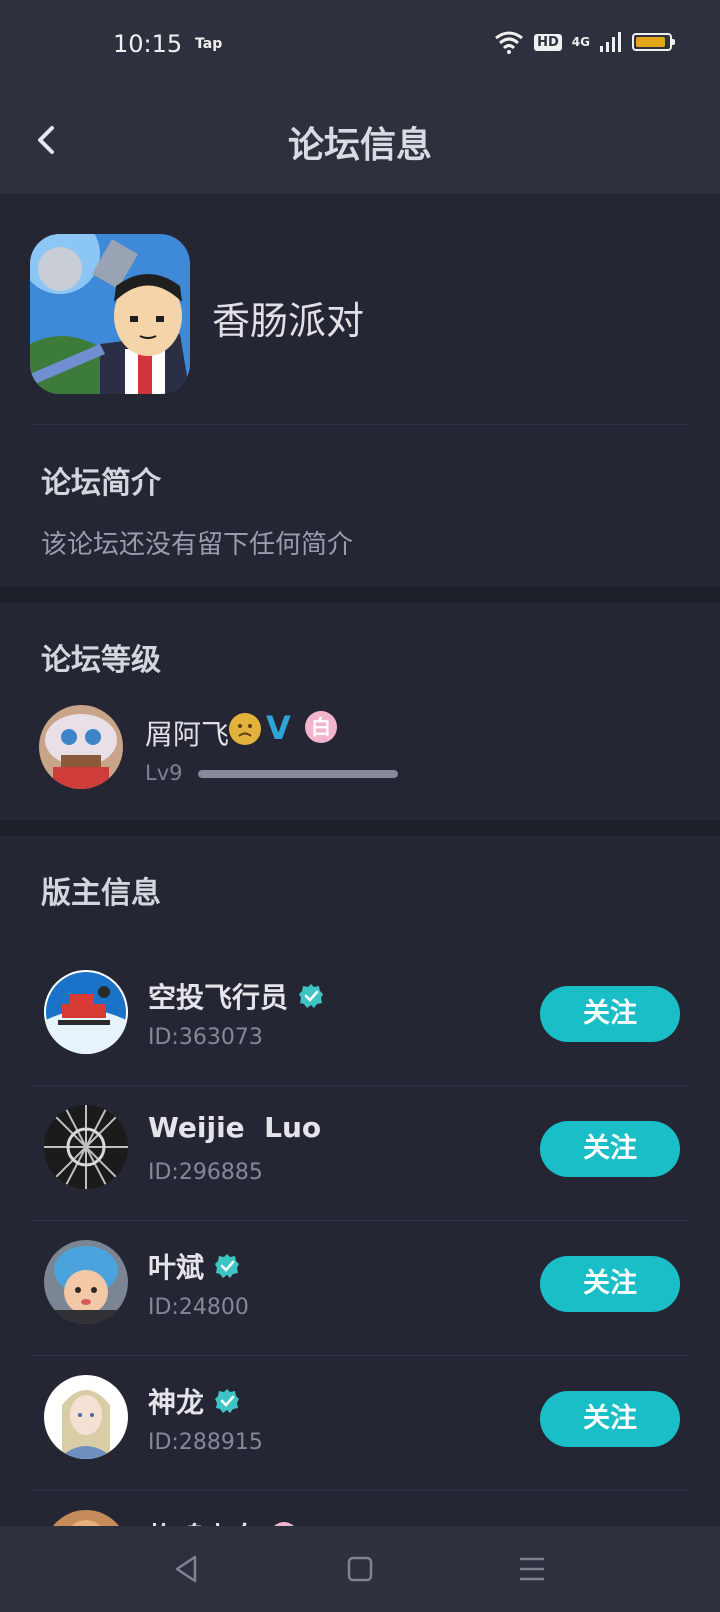 The image size is (720, 1612). I want to click on hd-badge: HD, so click(548, 42).